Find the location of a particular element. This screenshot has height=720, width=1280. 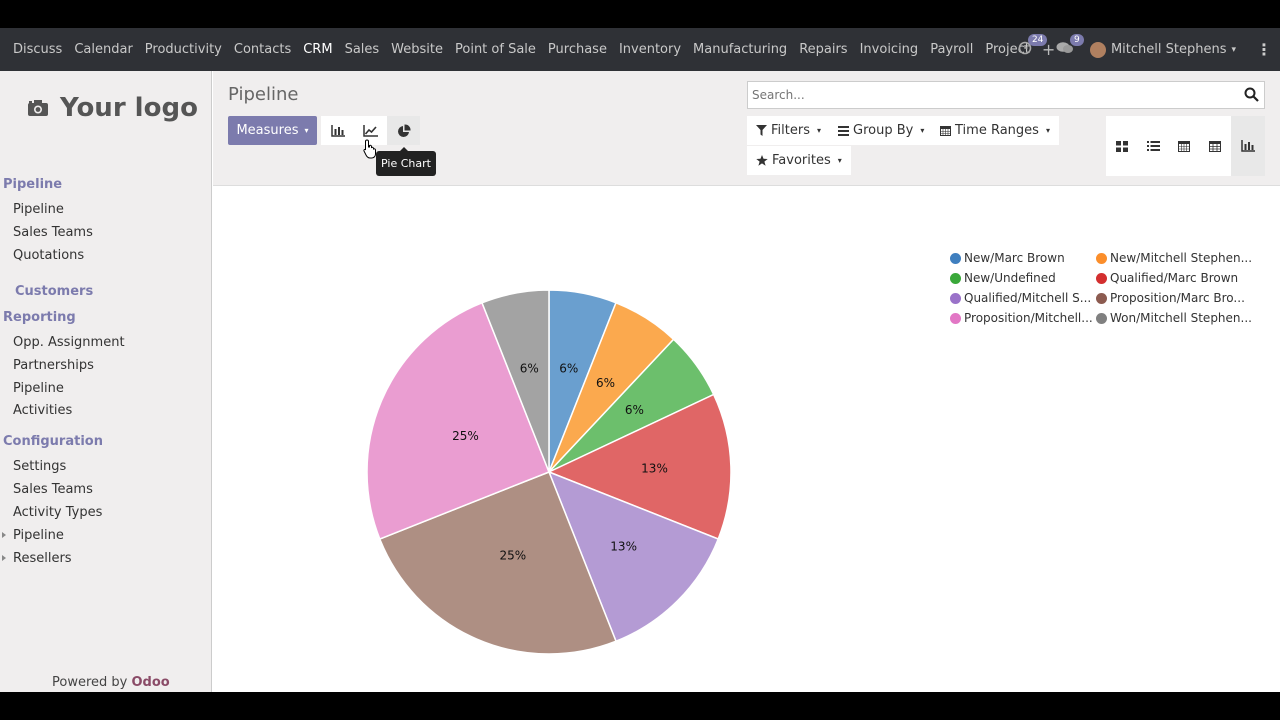

app-menu-manufacturing: Manufacturing is located at coordinates (740, 49).